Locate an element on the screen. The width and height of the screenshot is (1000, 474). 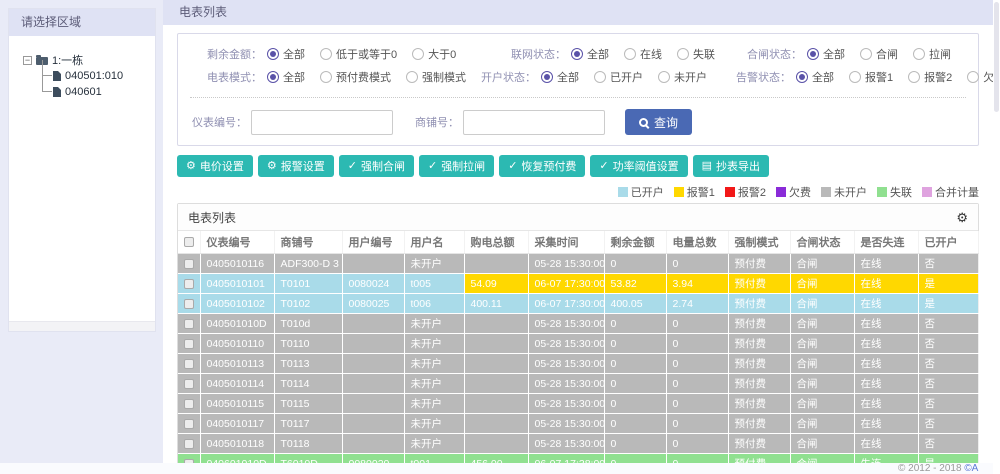
column-header: 采集时间 is located at coordinates (566, 242).